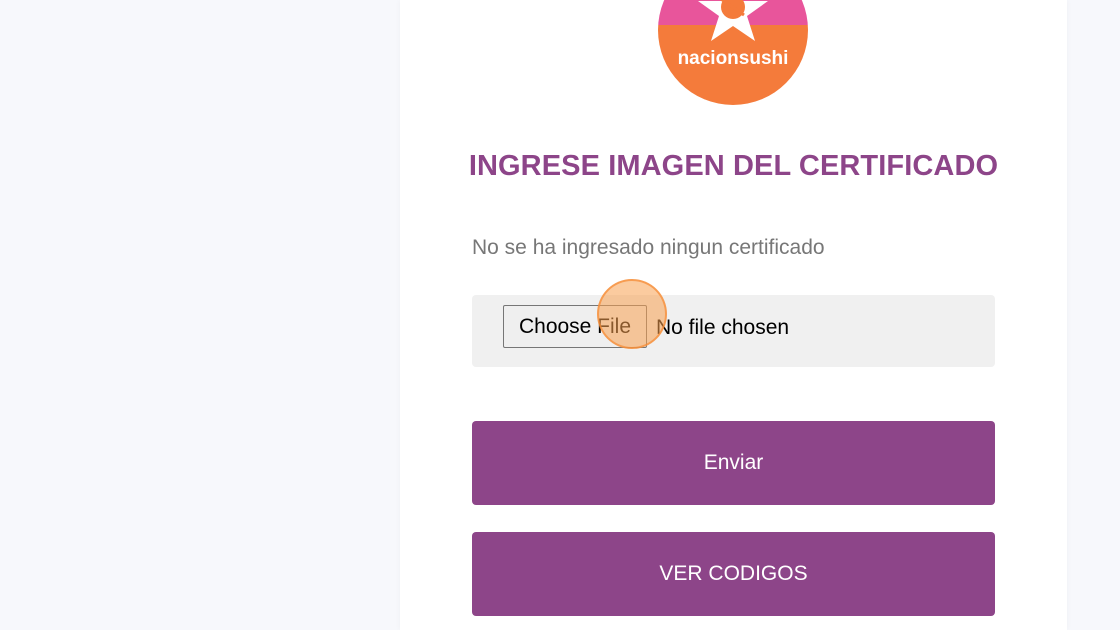 This screenshot has height=630, width=1120. I want to click on file-input: Choose File No file chosen, so click(733, 323).